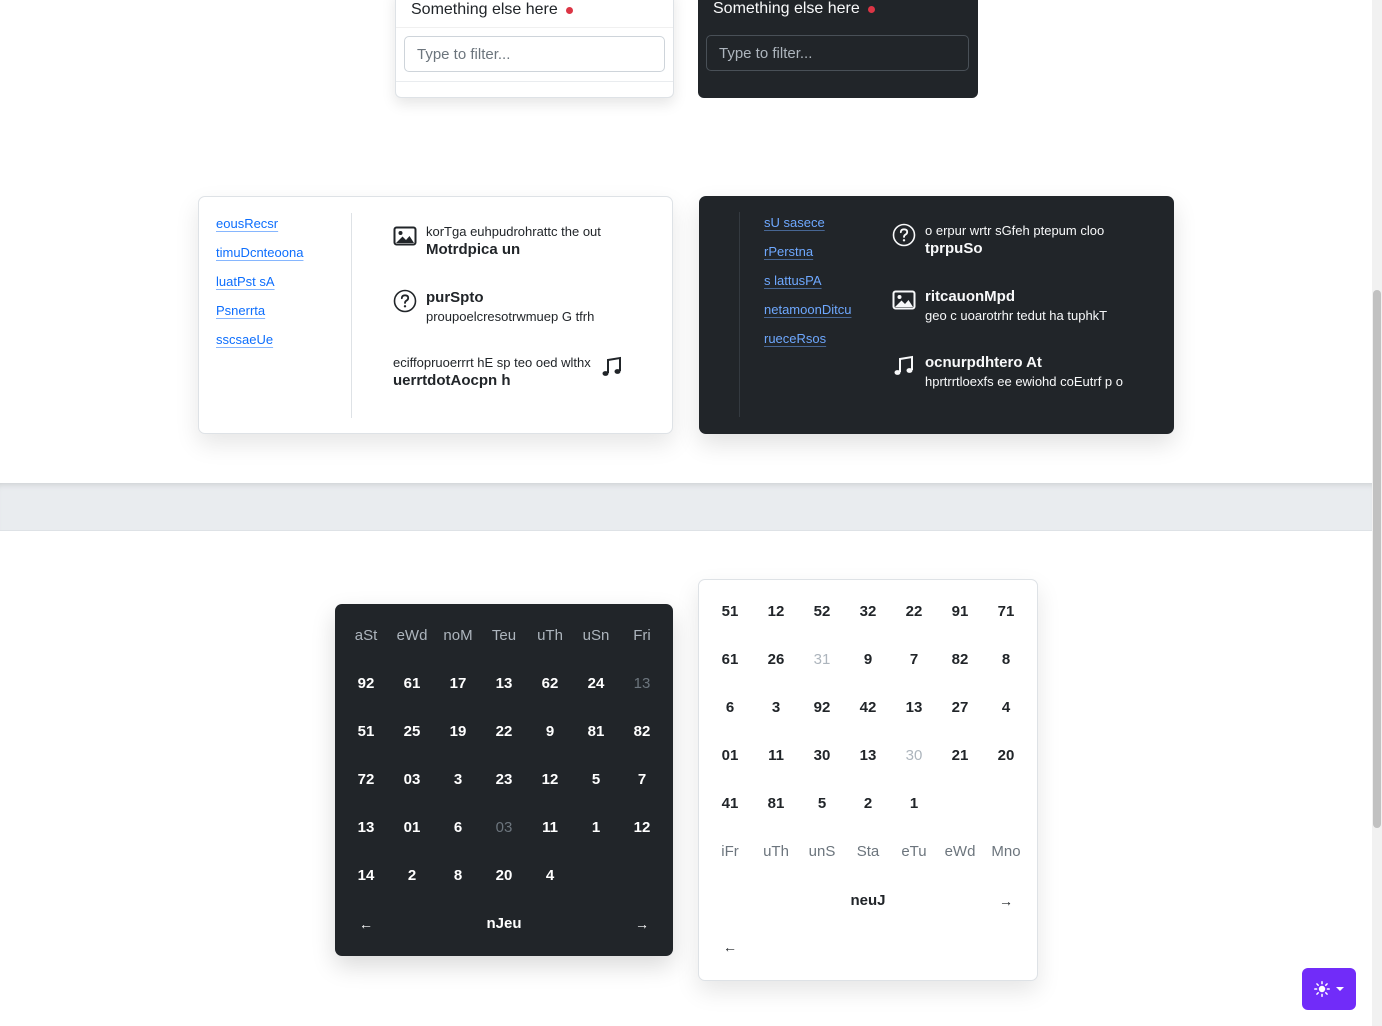 This screenshot has height=1026, width=1382. What do you see at coordinates (776, 660) in the screenshot?
I see `calendar-day: 26` at bounding box center [776, 660].